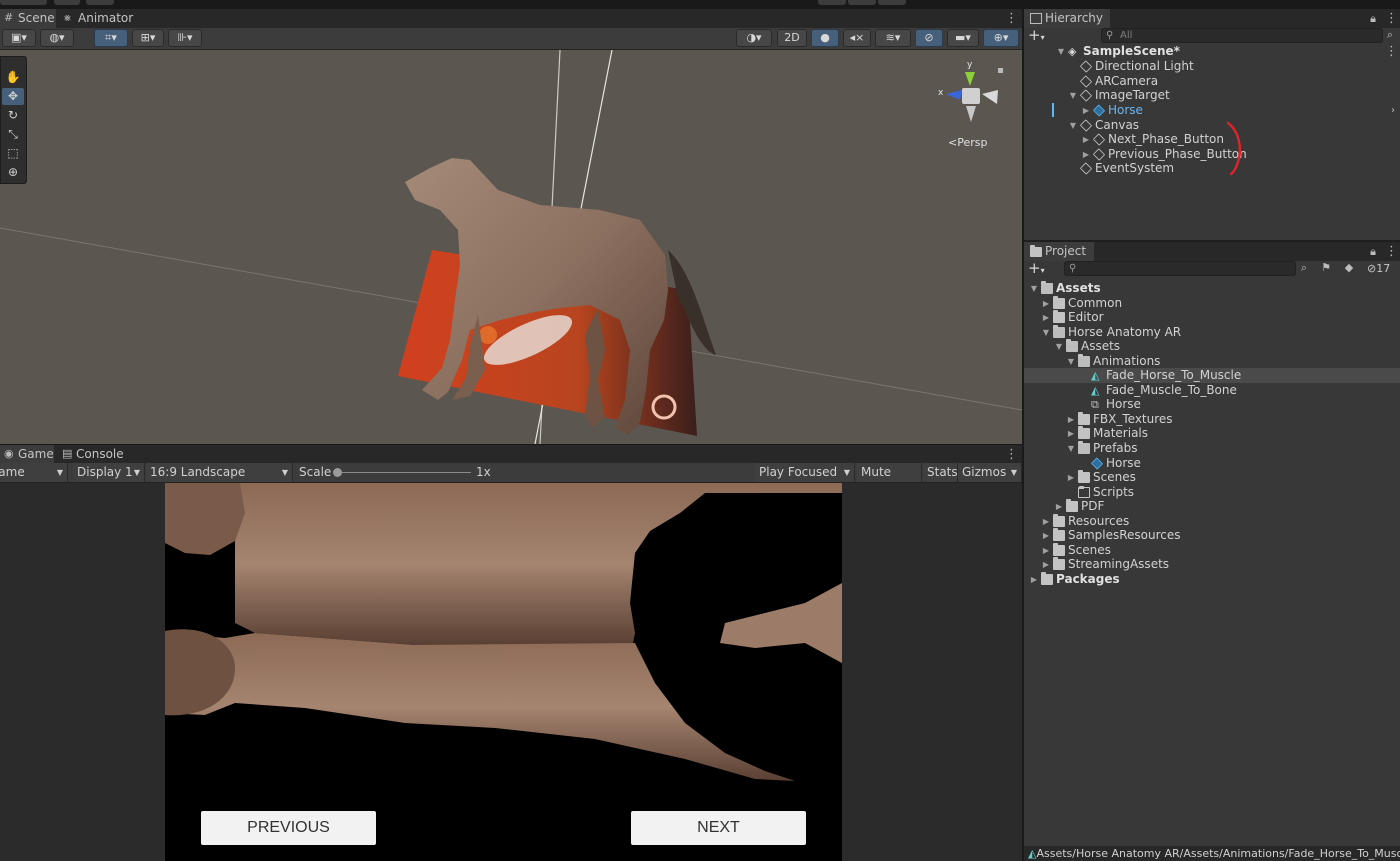  I want to click on selection-marker, so click(1053, 110).